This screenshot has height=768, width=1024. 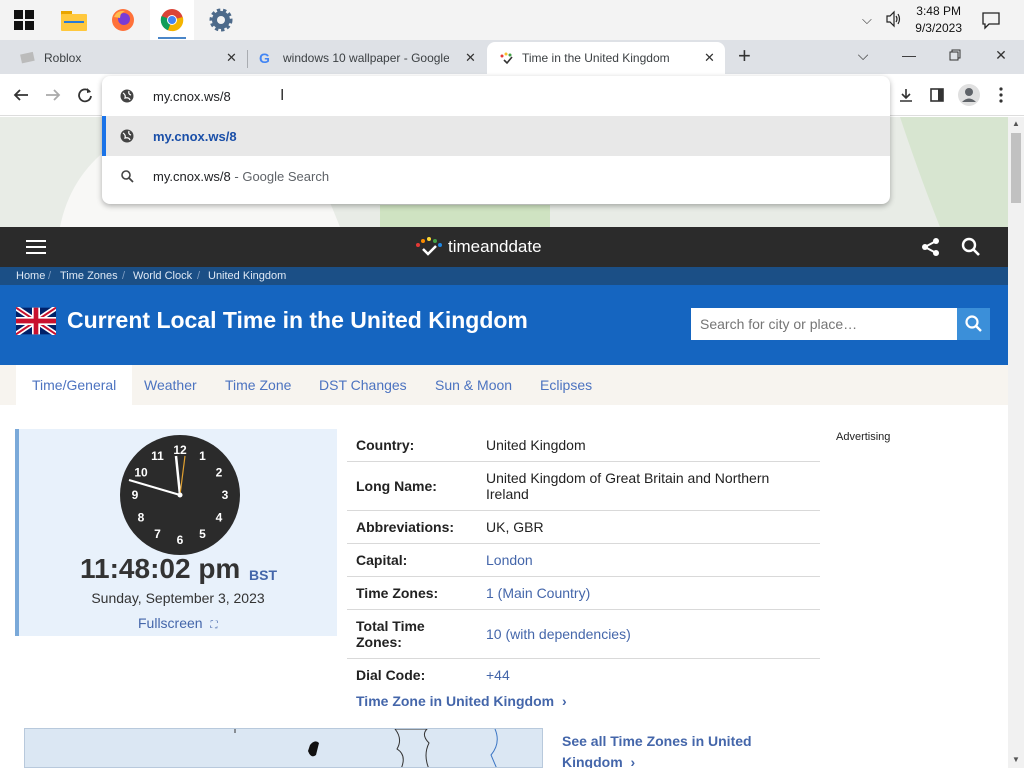 What do you see at coordinates (863, 55) in the screenshot?
I see `tab-search-chevron-icon: ⌵` at bounding box center [863, 55].